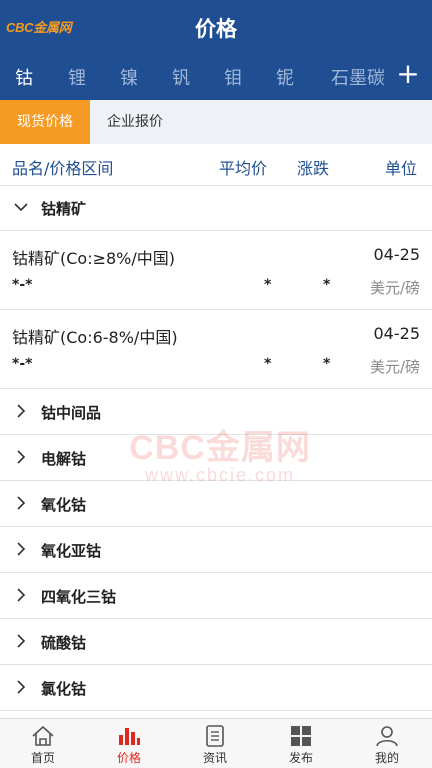 This screenshot has height=768, width=432. I want to click on tab-cobalt: 钴, so click(24, 77).